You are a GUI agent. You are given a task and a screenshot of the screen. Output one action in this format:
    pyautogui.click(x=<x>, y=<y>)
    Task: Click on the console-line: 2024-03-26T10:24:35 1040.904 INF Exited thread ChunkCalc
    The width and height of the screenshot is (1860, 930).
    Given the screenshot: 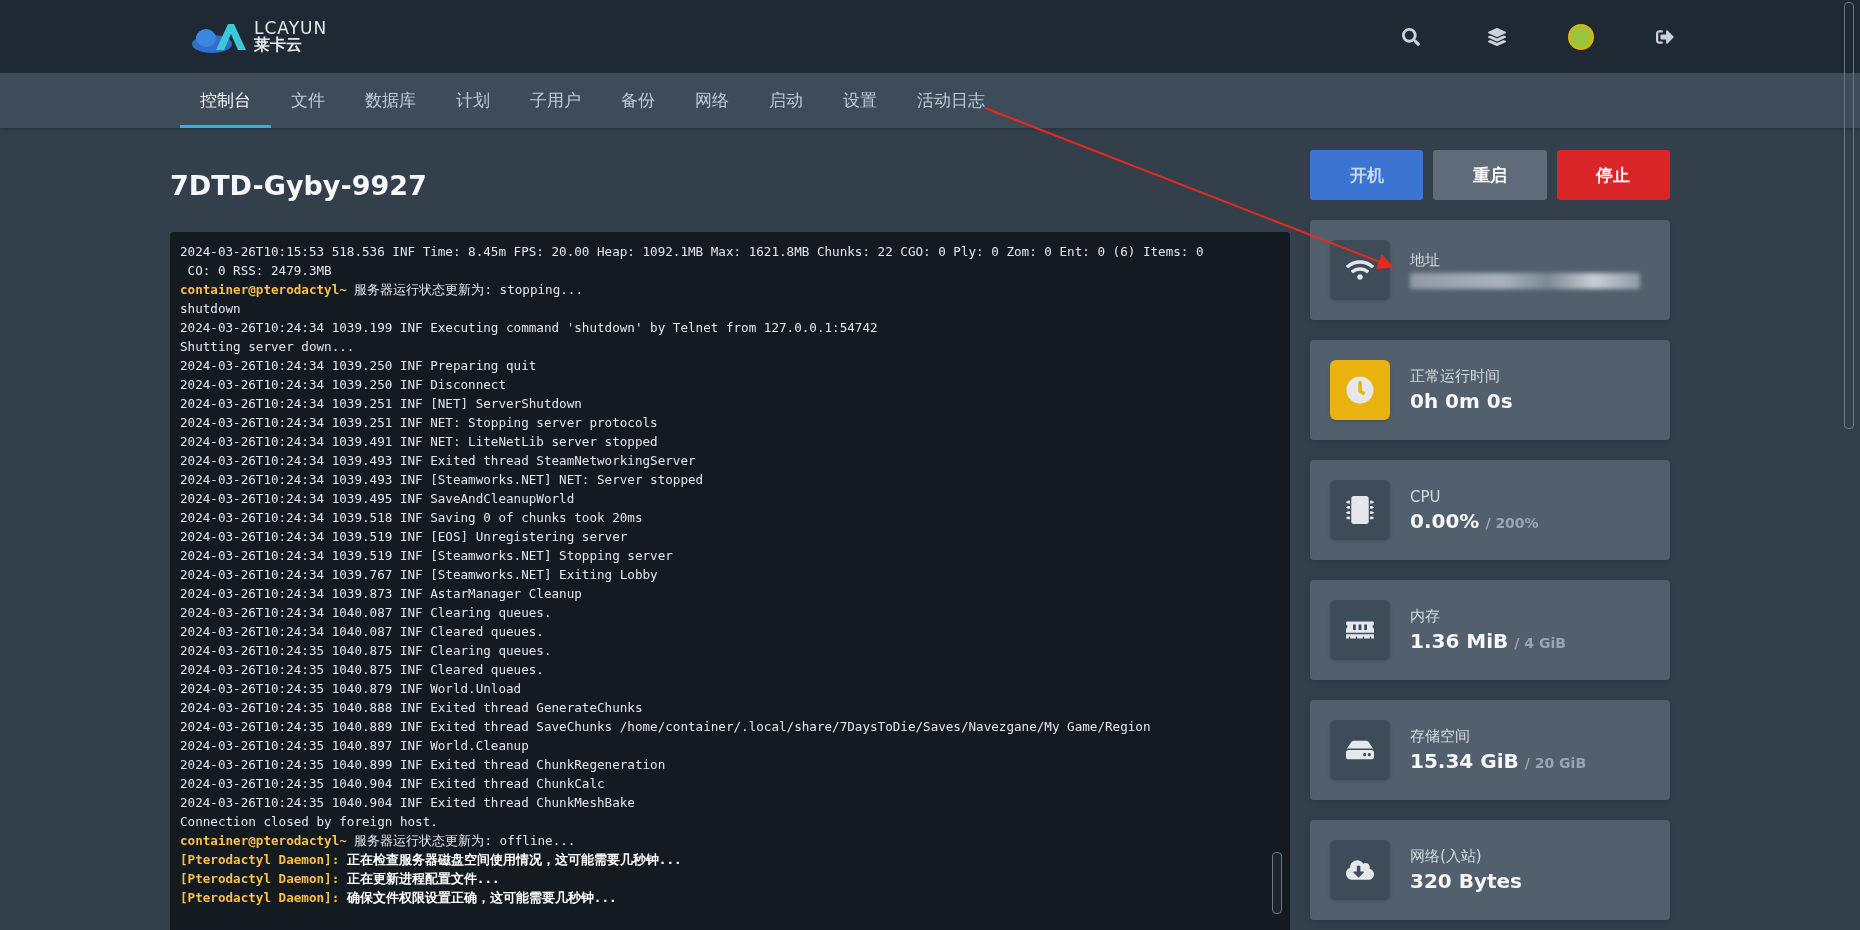 What is the action you would take?
    pyautogui.click(x=393, y=784)
    